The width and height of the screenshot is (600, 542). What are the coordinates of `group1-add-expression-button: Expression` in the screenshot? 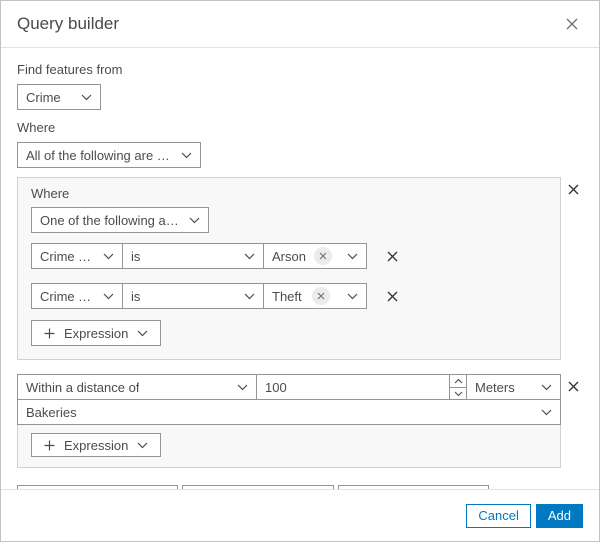 It's located at (96, 333).